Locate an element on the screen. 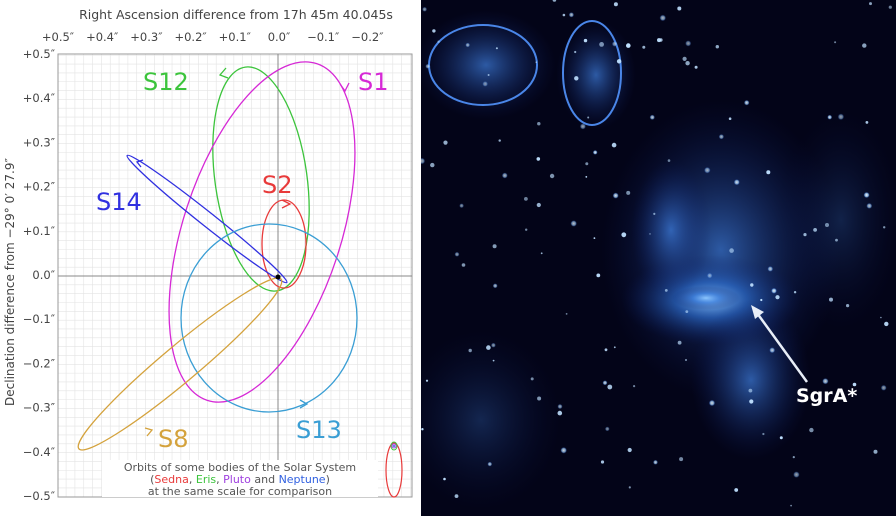  x-tick-label: +0.2″ is located at coordinates (190, 37).